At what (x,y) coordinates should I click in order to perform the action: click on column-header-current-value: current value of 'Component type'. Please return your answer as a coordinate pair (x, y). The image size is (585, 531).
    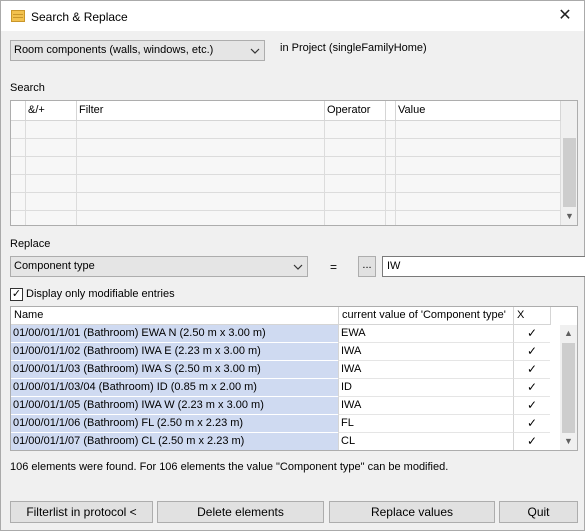
    Looking at the image, I should click on (426, 316).